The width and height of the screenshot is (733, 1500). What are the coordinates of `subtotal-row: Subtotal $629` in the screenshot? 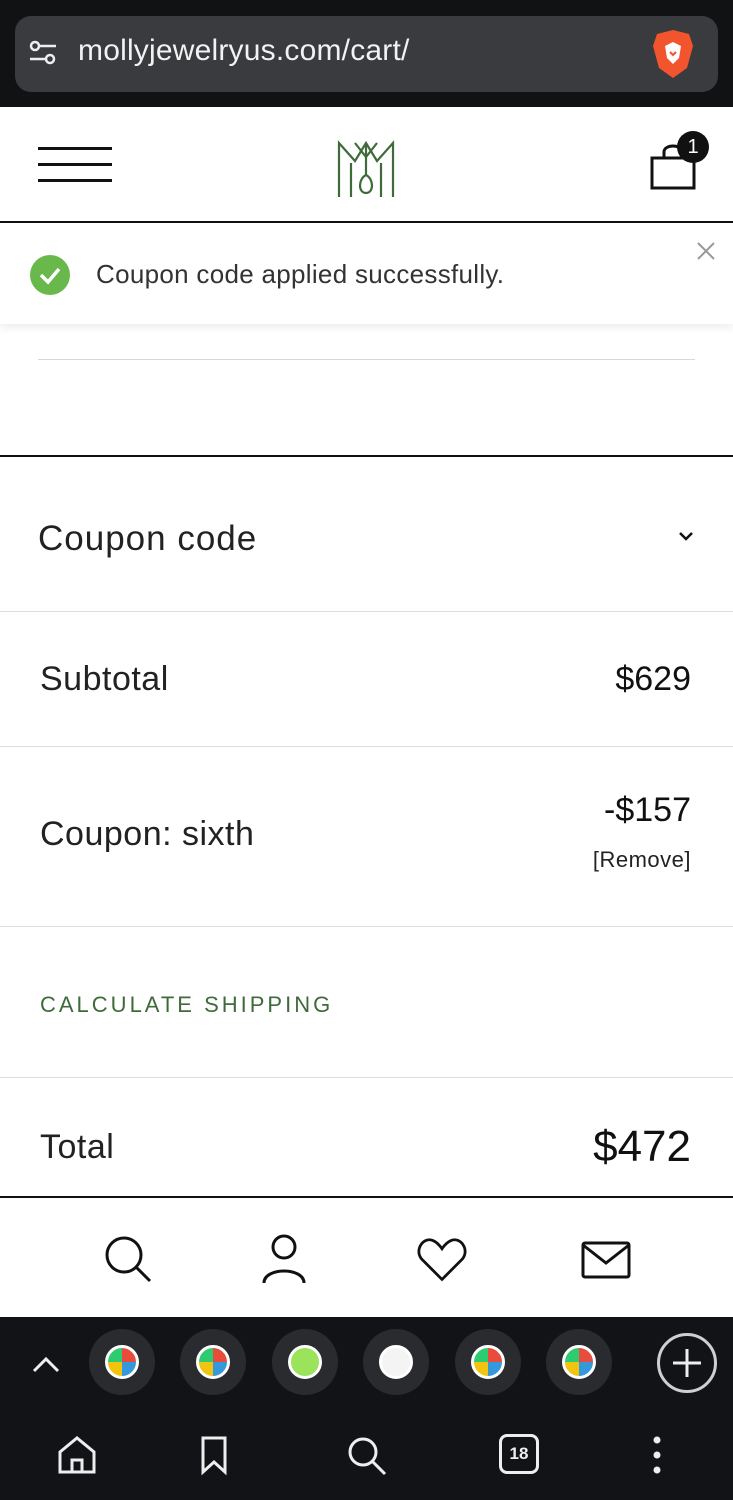 It's located at (366, 679).